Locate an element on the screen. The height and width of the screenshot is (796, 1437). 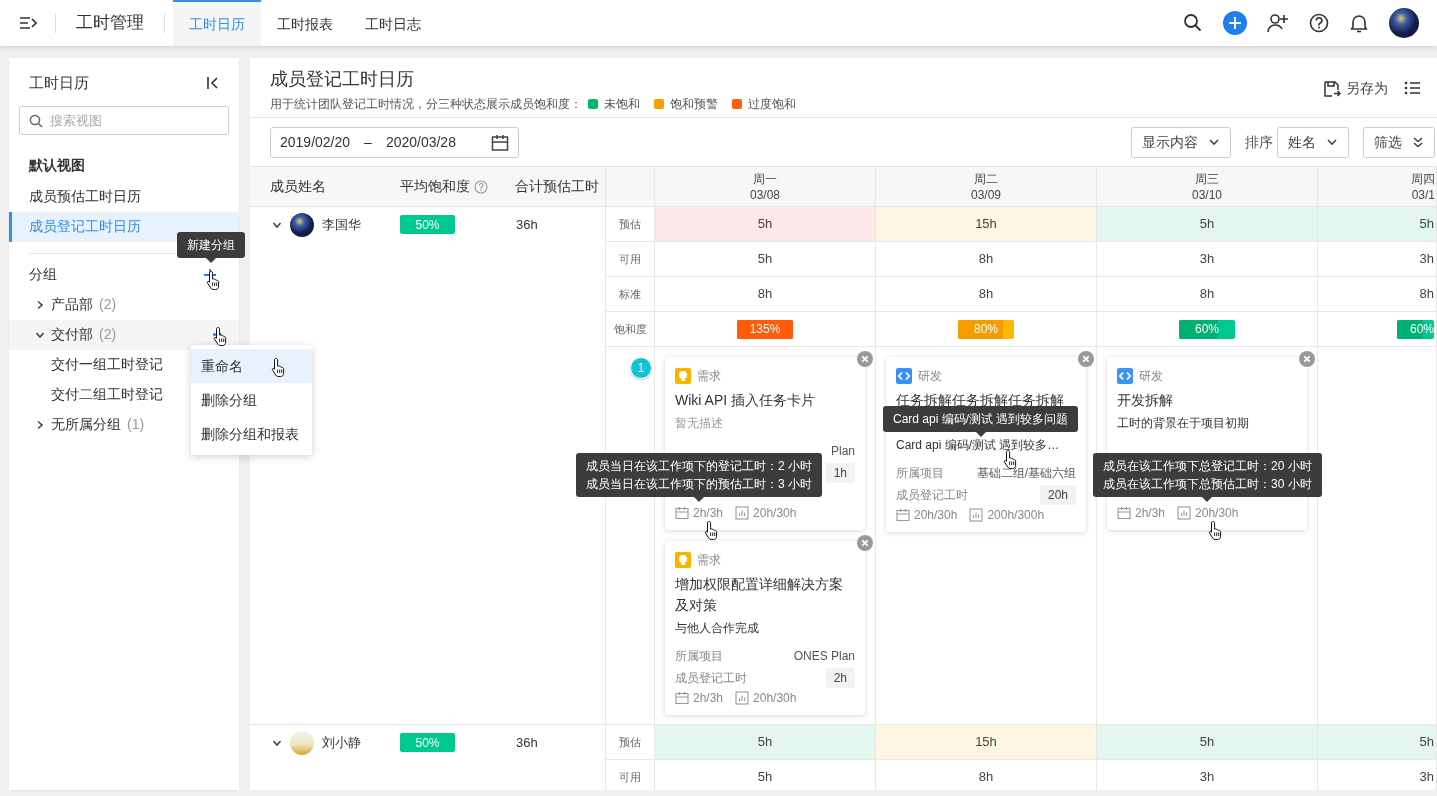
legend-label: 过度饱和 is located at coordinates (772, 104).